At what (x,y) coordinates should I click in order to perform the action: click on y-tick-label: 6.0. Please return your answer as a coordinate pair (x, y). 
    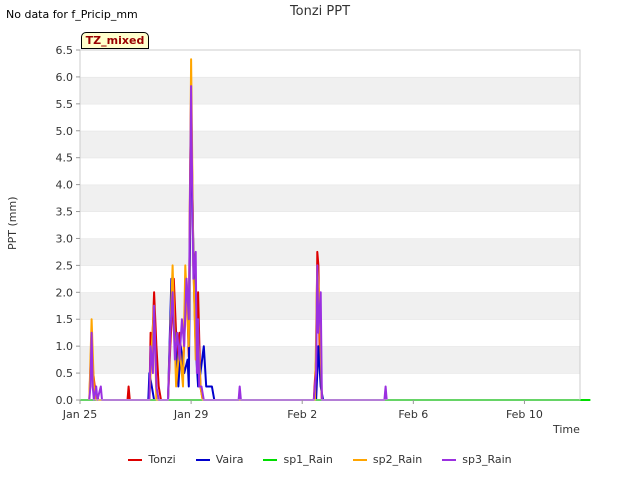
    Looking at the image, I should click on (65, 77).